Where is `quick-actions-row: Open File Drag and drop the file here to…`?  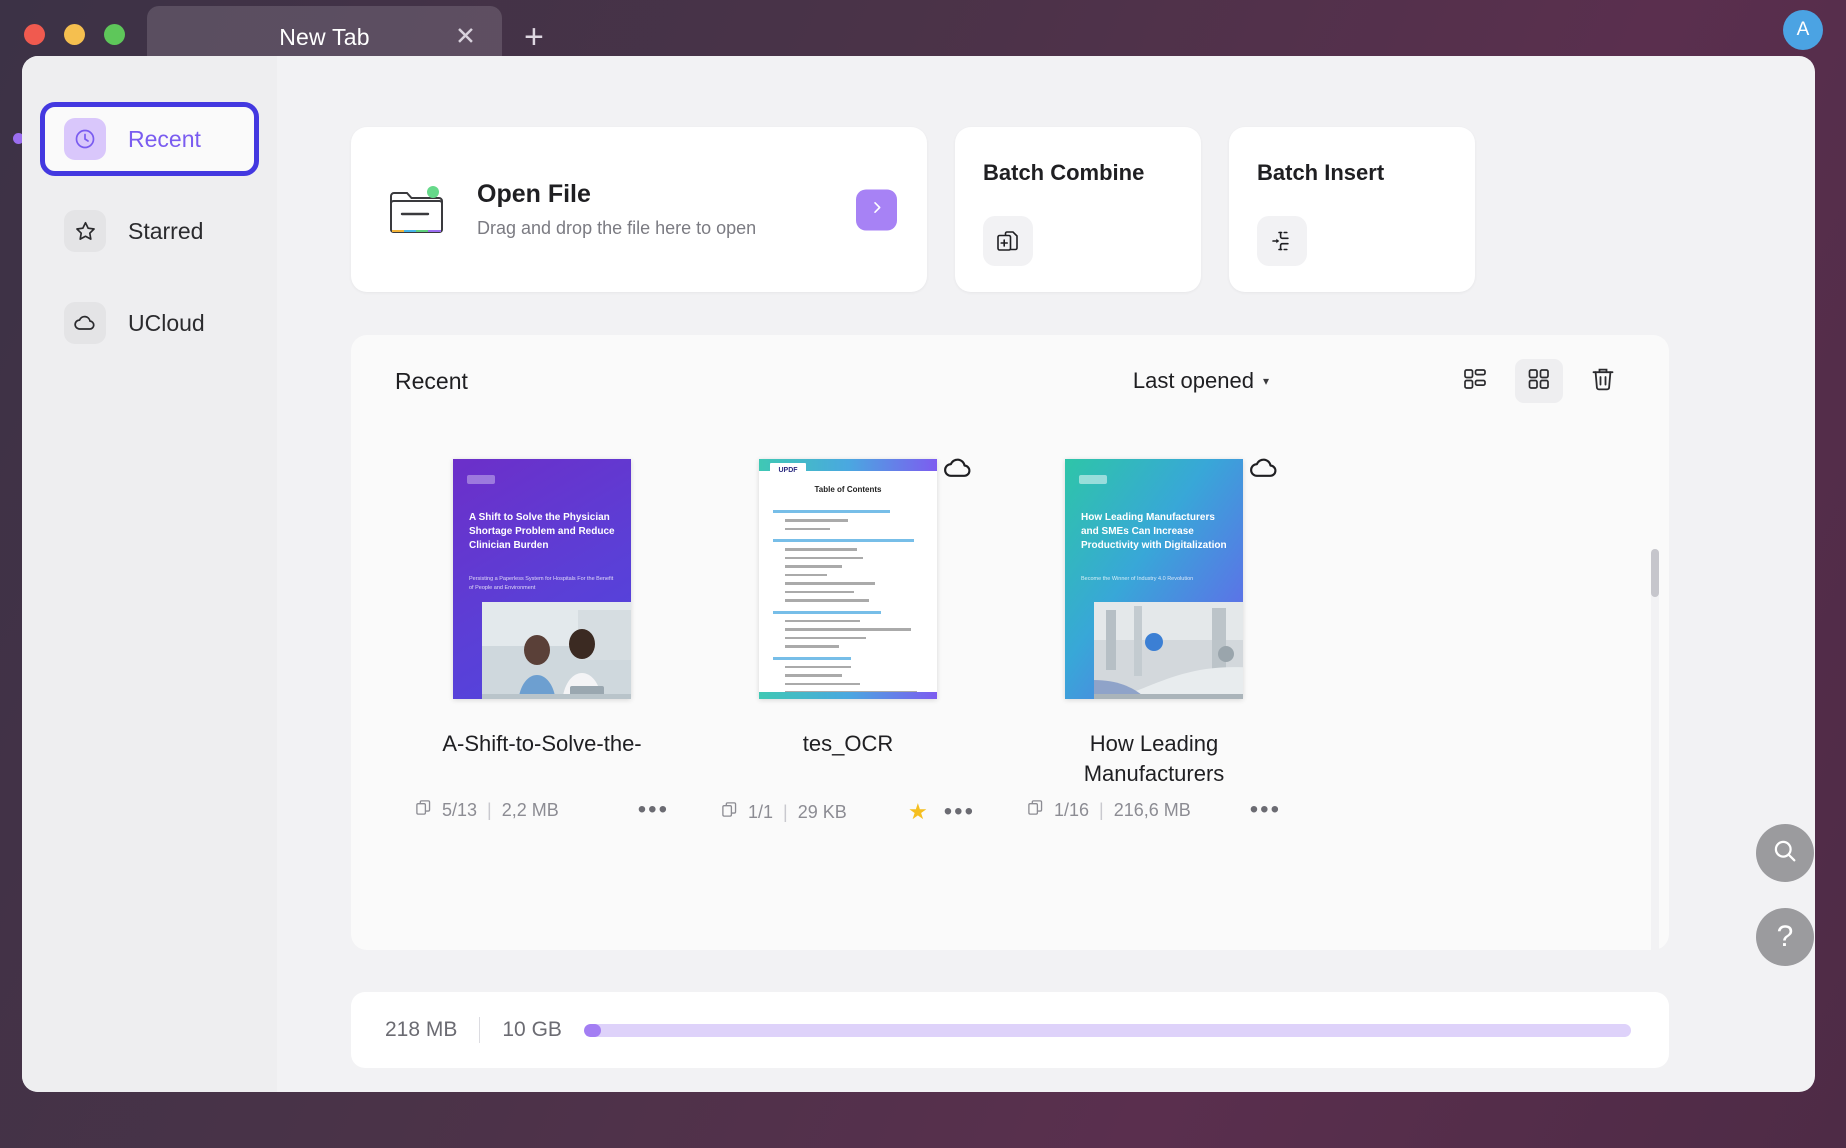 quick-actions-row: Open File Drag and drop the file here to… is located at coordinates (1083, 209).